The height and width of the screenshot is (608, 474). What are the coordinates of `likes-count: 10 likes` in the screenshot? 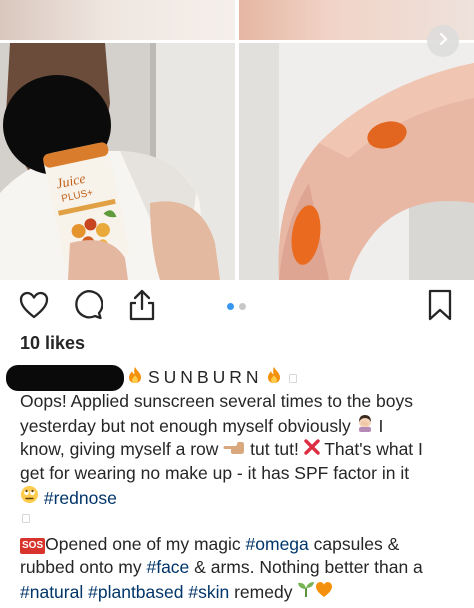 It's located at (52, 343).